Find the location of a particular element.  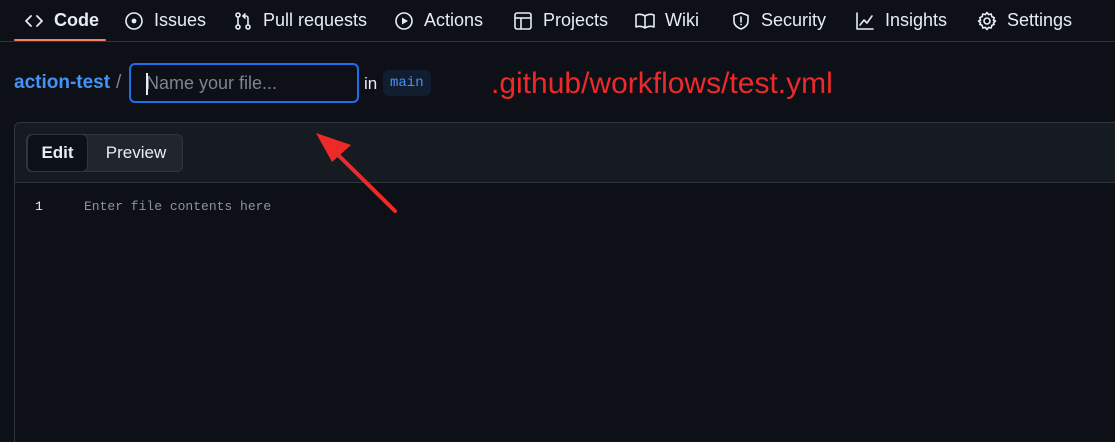

tab-pull-requests: Pull requests is located at coordinates (300, 20).